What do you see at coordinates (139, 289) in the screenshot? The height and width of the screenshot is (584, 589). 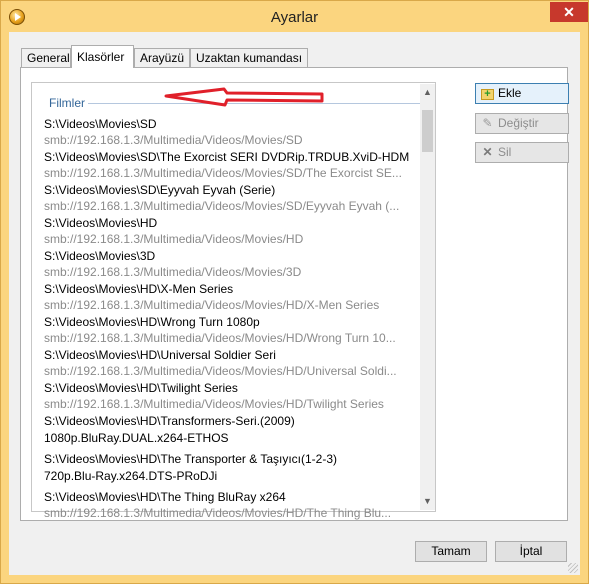 I see `folder-path: S:\Videos\Movies\HD\X-Men Series` at bounding box center [139, 289].